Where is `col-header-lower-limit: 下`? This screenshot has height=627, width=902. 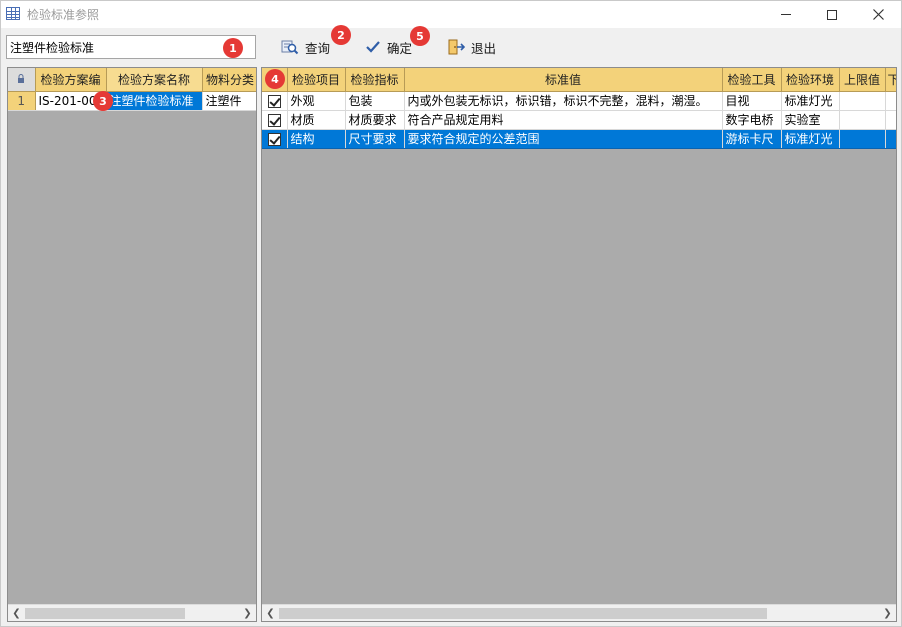
col-header-lower-limit: 下 is located at coordinates (890, 80).